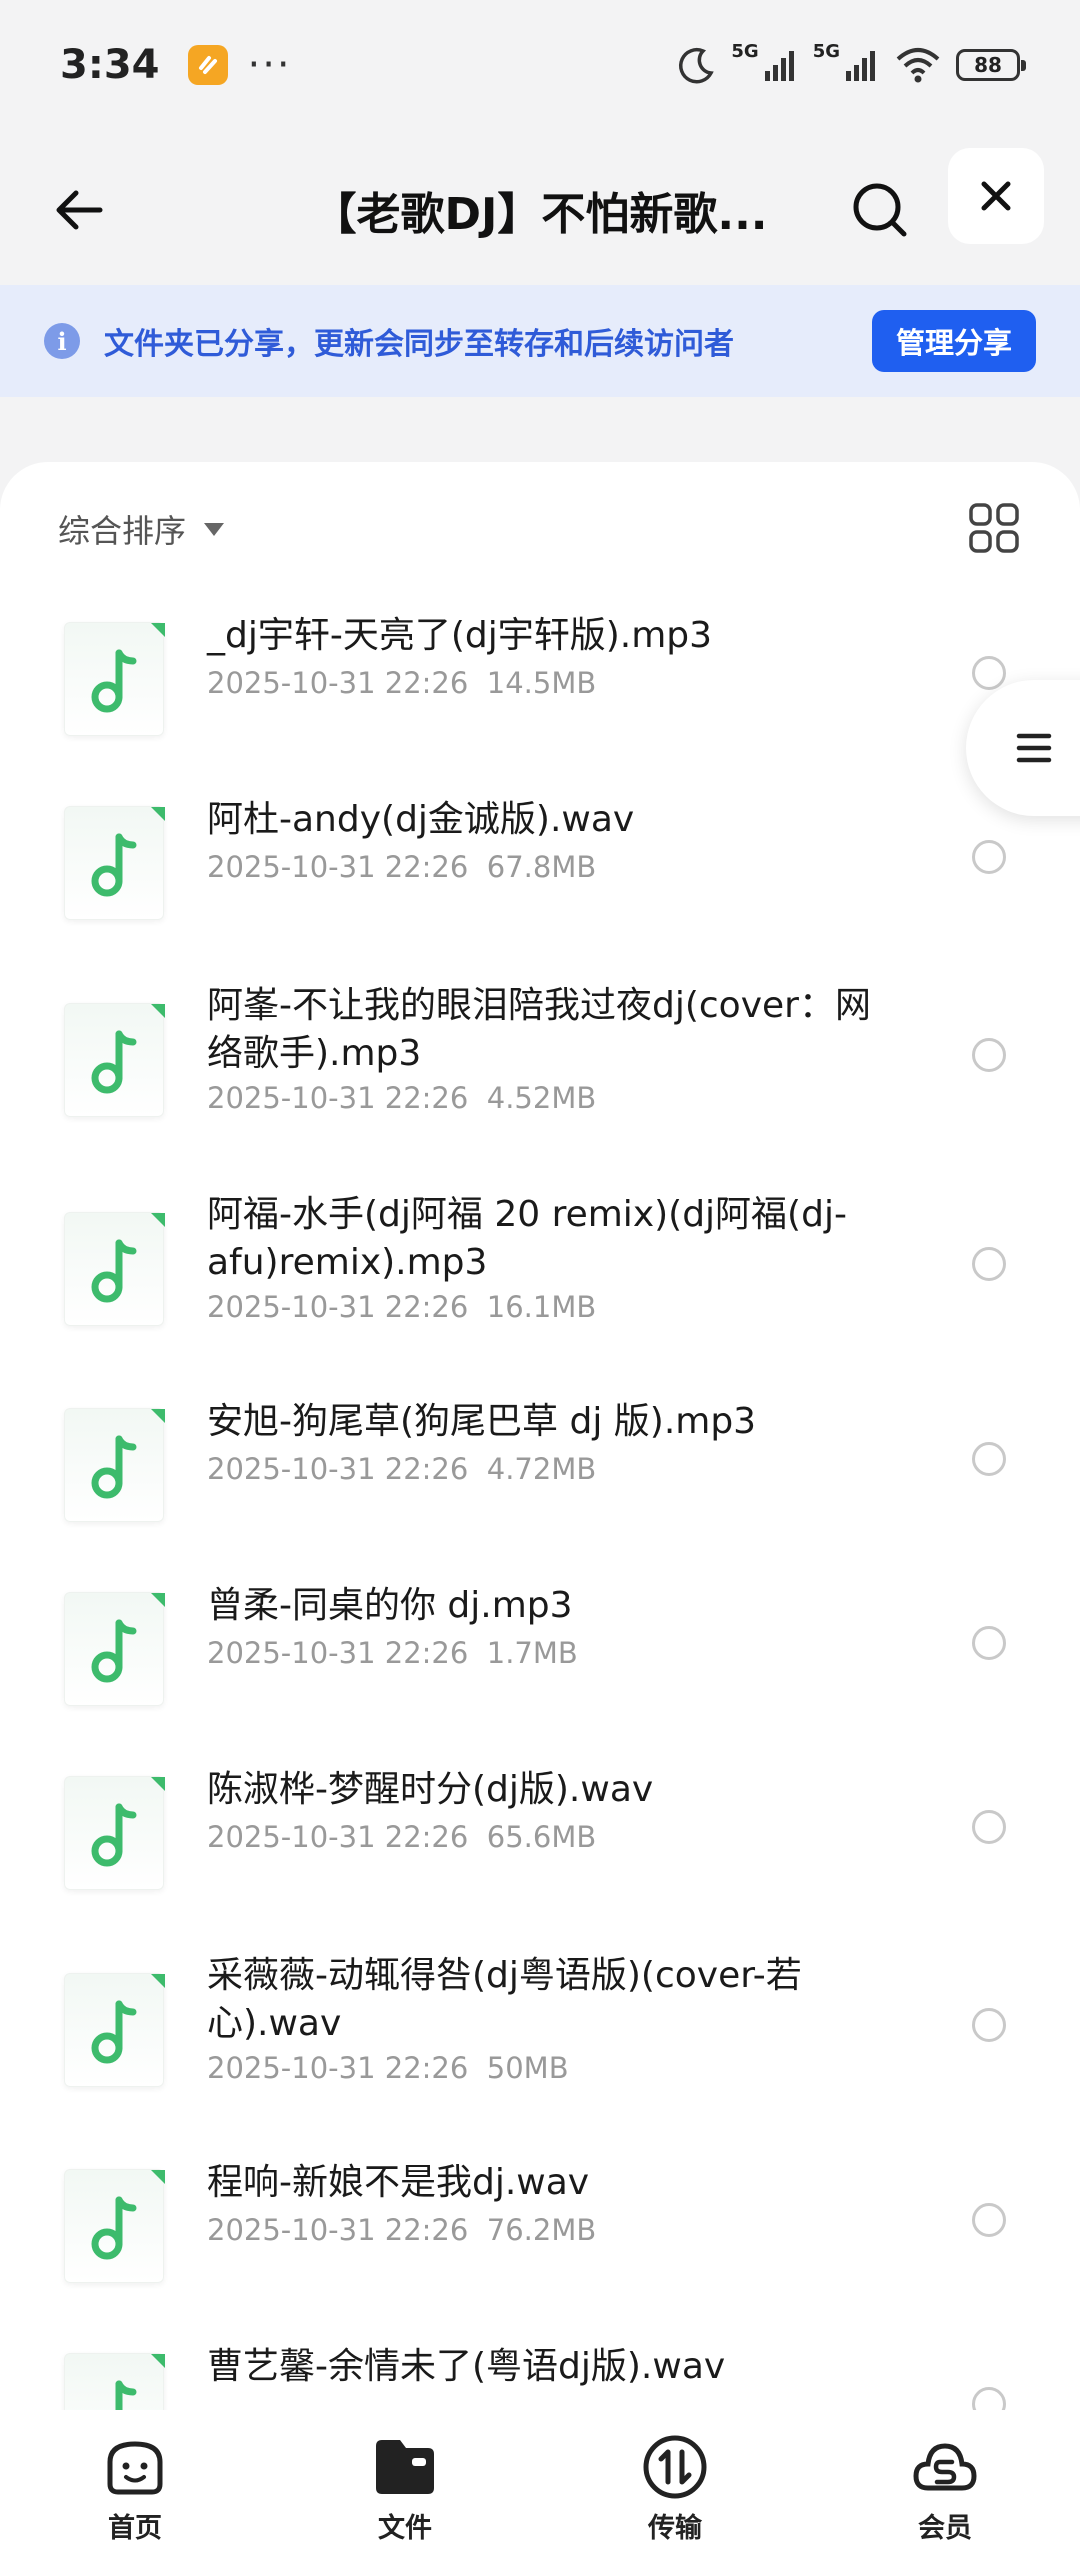  What do you see at coordinates (541, 1307) in the screenshot?
I see `file-size: 16.1MB` at bounding box center [541, 1307].